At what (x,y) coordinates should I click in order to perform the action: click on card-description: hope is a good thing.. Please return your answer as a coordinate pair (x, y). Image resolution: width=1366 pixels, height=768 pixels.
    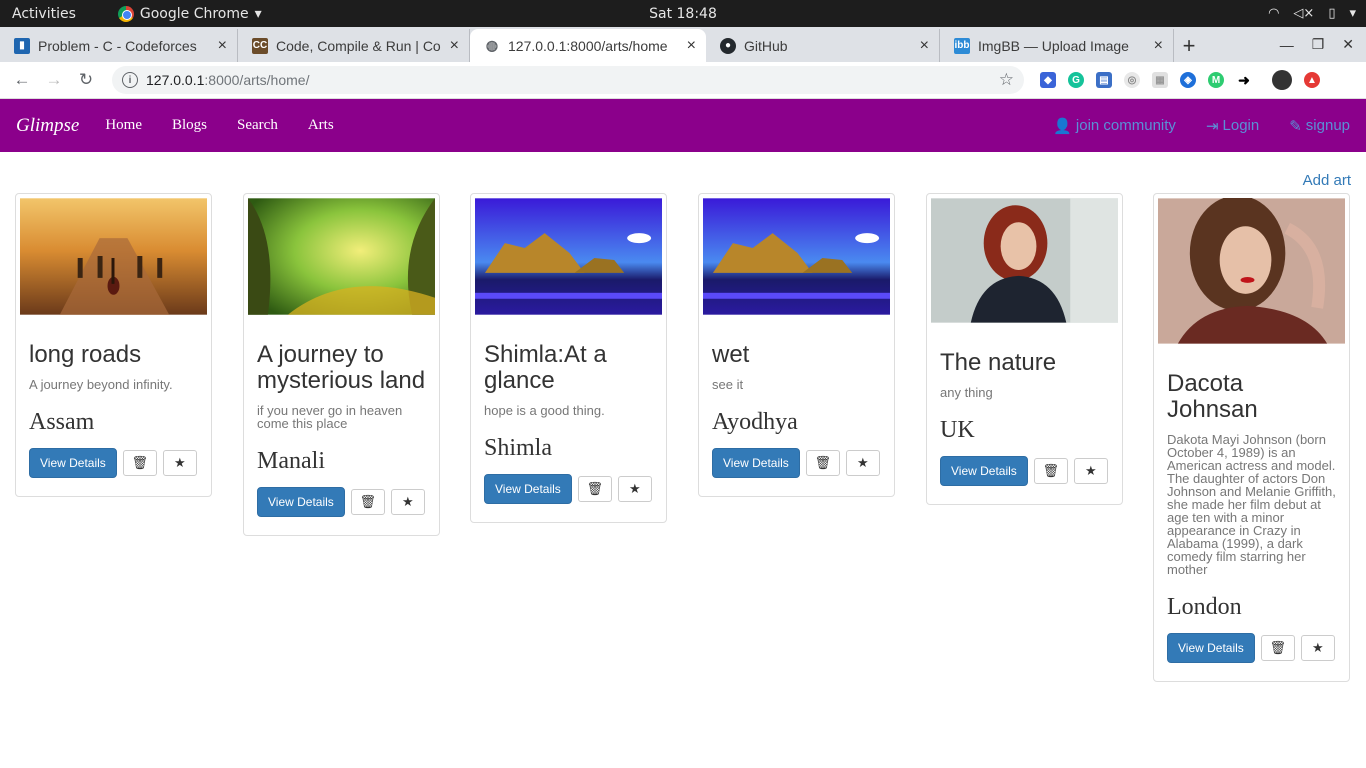
    Looking at the image, I should click on (544, 410).